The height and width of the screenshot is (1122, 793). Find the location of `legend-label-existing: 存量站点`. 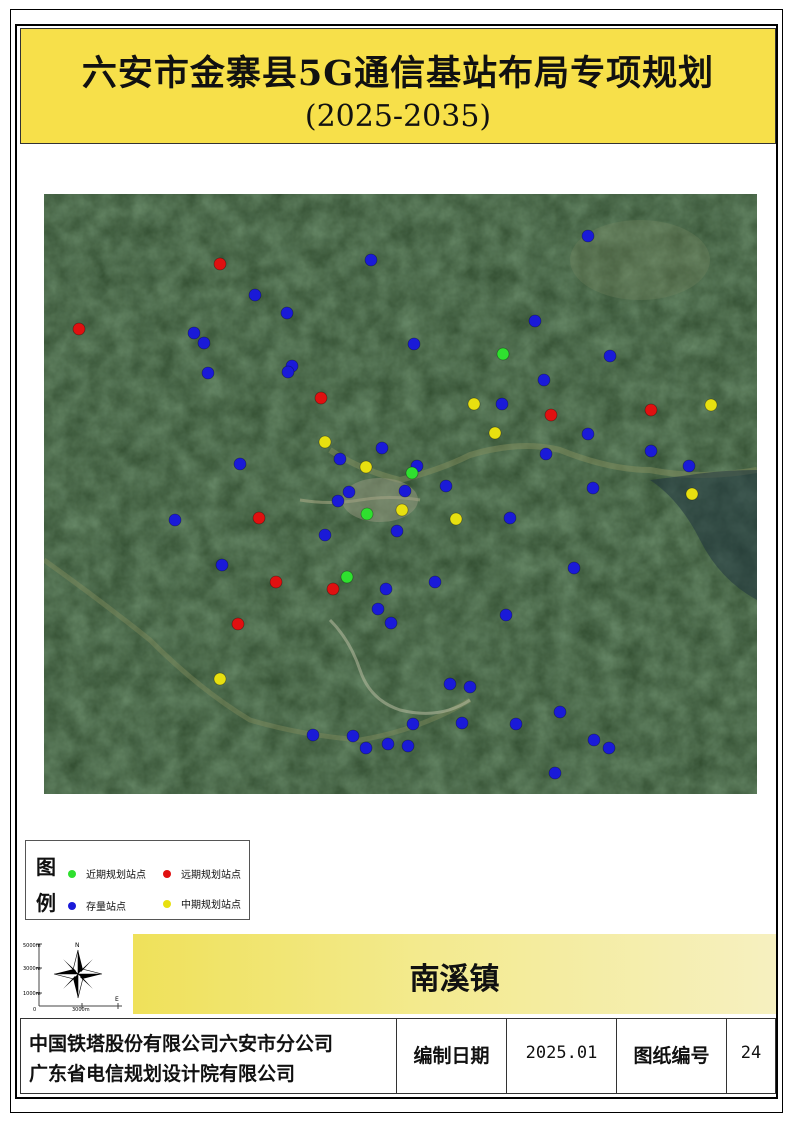

legend-label-existing: 存量站点 is located at coordinates (106, 907).